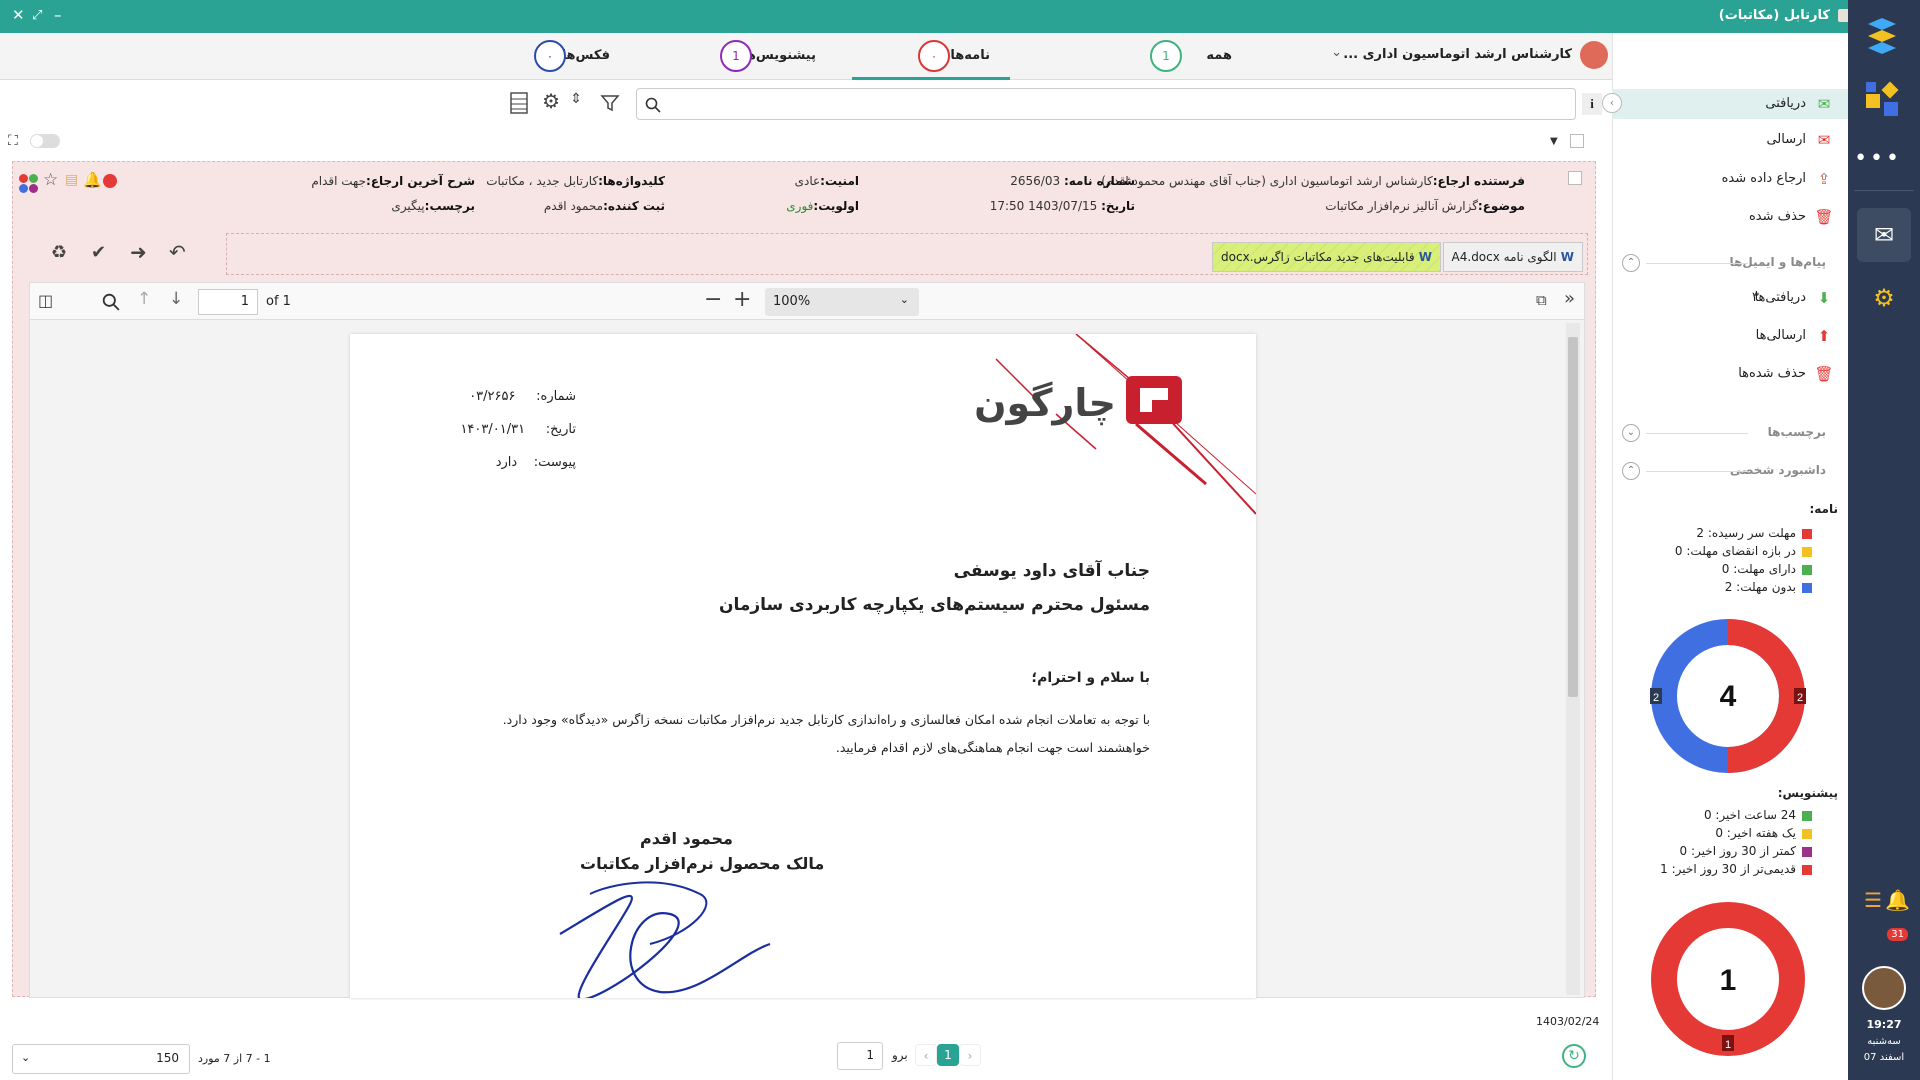 The image size is (1920, 1080). Describe the element at coordinates (522, 396) in the screenshot. I see `doc-number: شماره: ۰۳/۲۶۵۶` at that location.